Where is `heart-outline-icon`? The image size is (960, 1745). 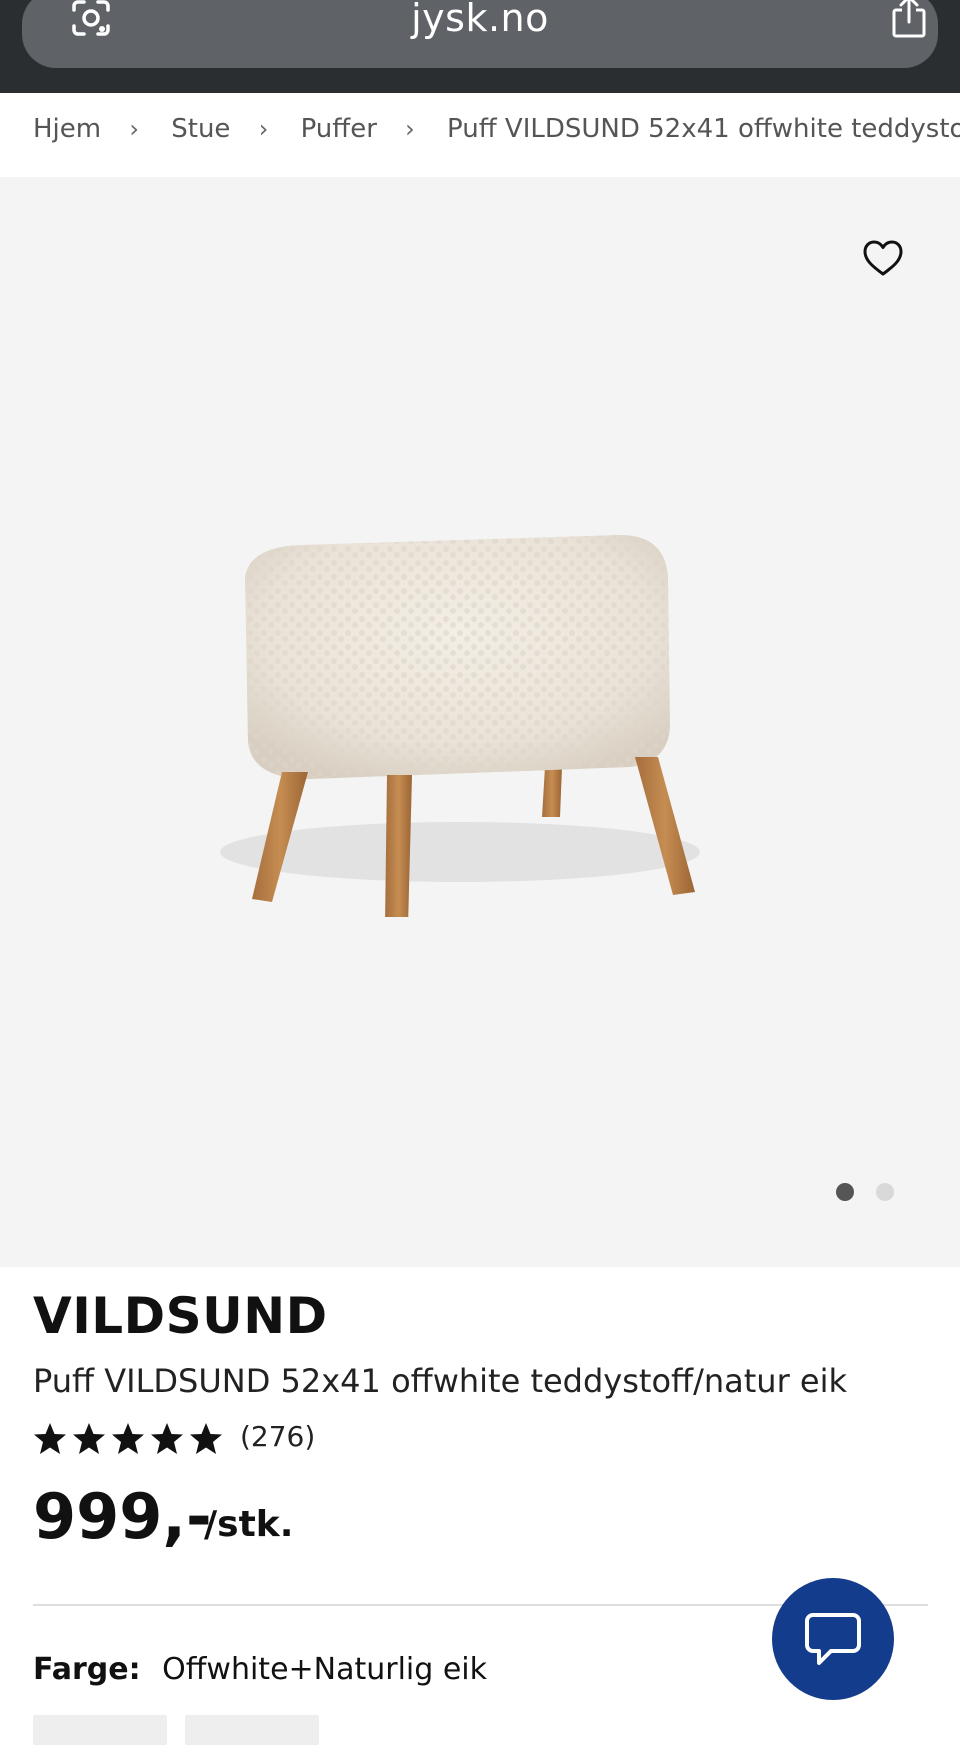
heart-outline-icon is located at coordinates (883, 258).